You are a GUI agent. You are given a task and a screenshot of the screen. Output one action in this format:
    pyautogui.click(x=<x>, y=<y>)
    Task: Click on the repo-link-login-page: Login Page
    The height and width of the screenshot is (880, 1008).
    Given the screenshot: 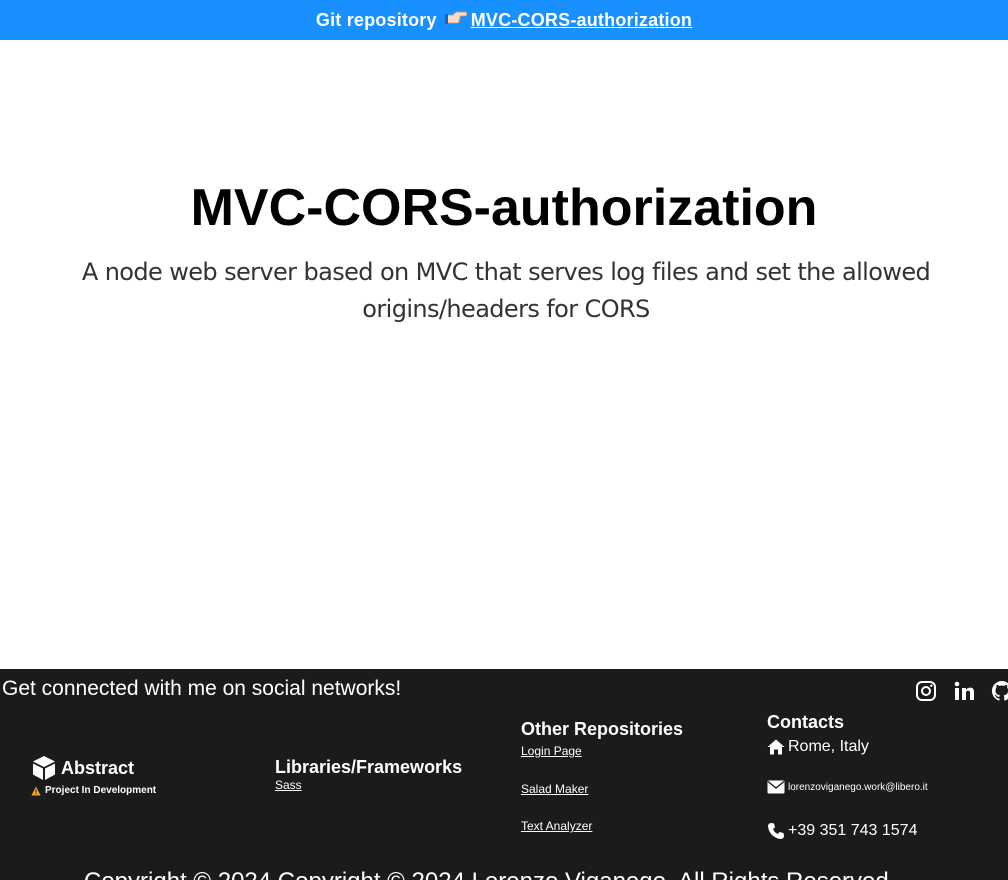 What is the action you would take?
    pyautogui.click(x=551, y=751)
    